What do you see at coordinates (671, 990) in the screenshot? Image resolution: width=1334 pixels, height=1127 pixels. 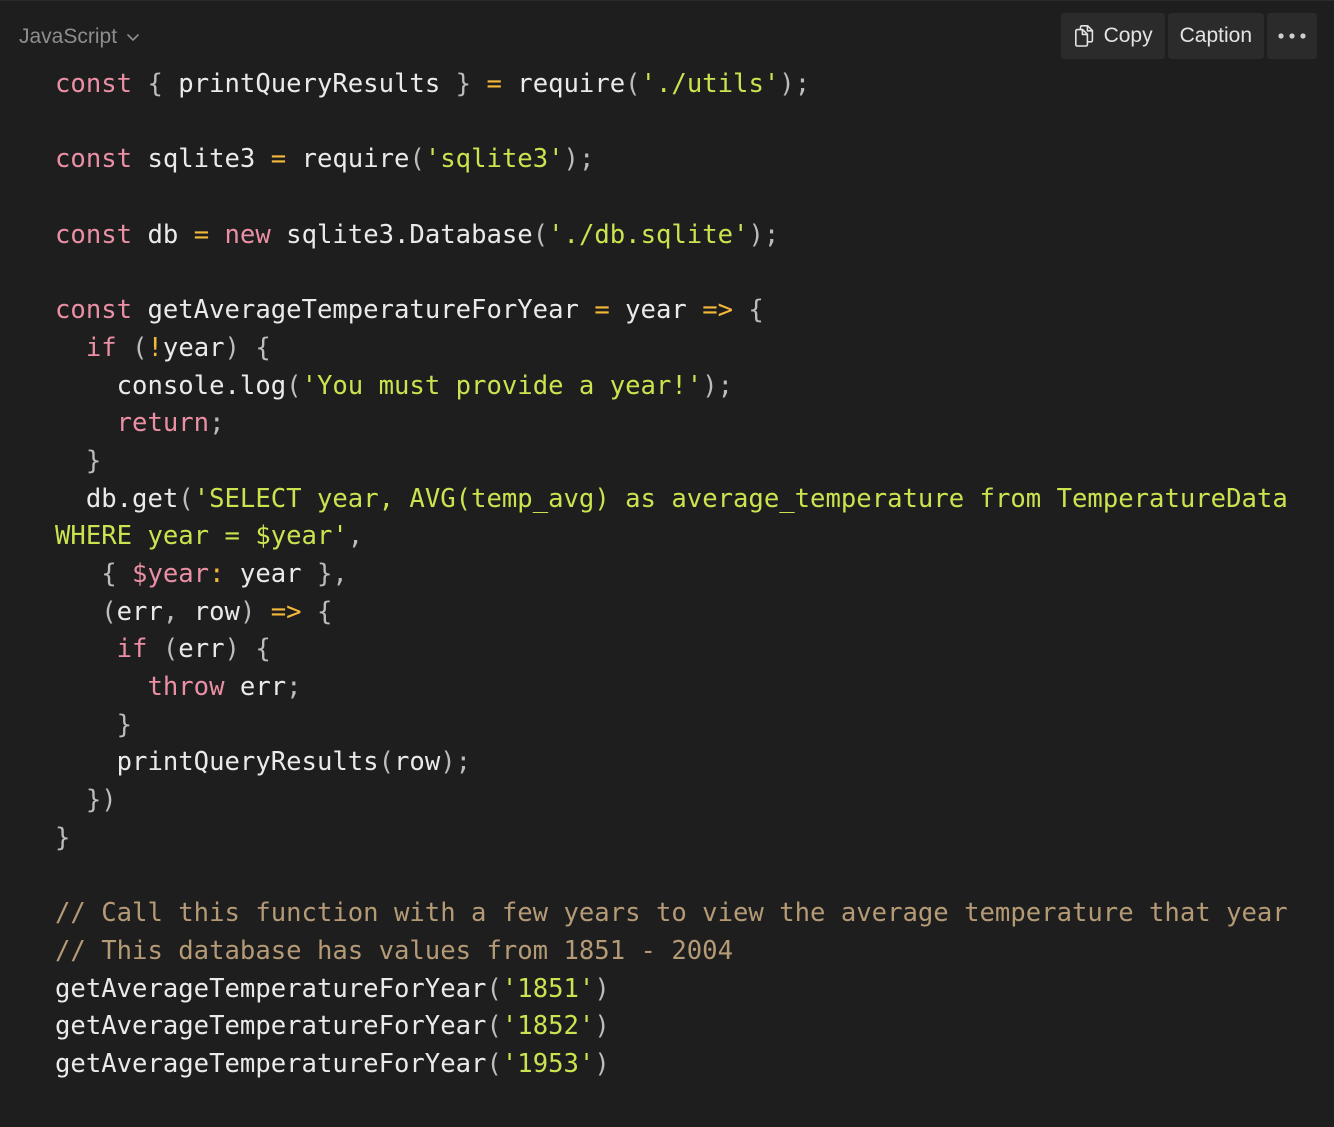 I see `code-line: getAverageTemperatureForYear('1851')` at bounding box center [671, 990].